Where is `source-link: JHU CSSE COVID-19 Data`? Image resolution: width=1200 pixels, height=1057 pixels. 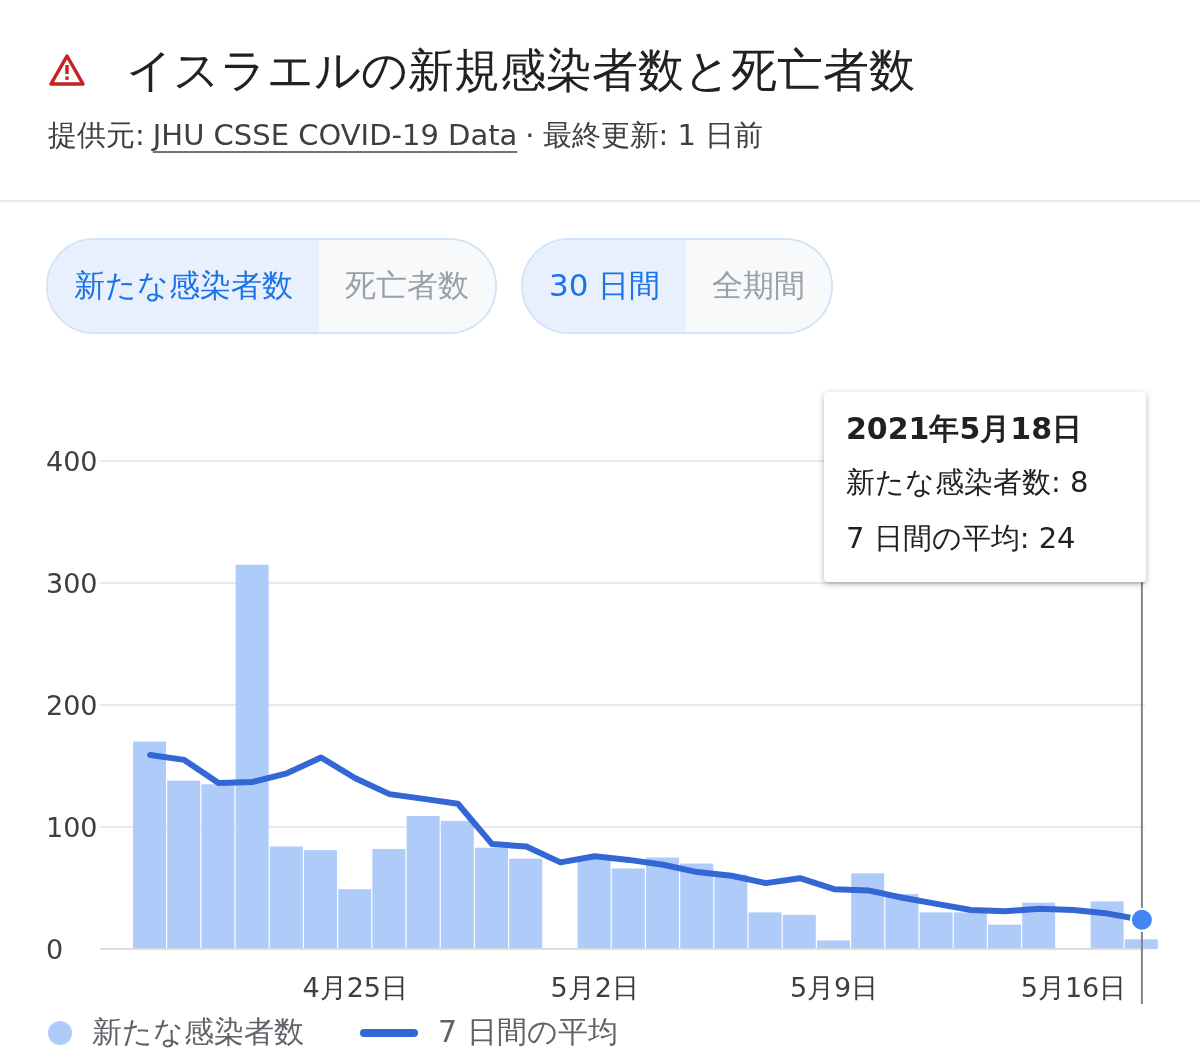
source-link: JHU CSSE COVID-19 Data is located at coordinates (335, 135).